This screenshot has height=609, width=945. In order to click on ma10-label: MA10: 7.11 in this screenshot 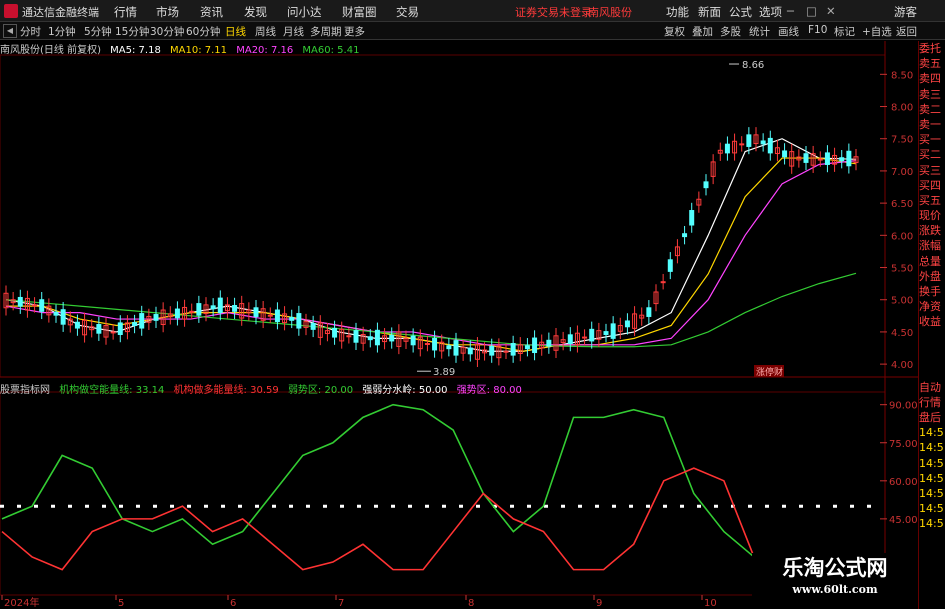, I will do `click(199, 50)`.